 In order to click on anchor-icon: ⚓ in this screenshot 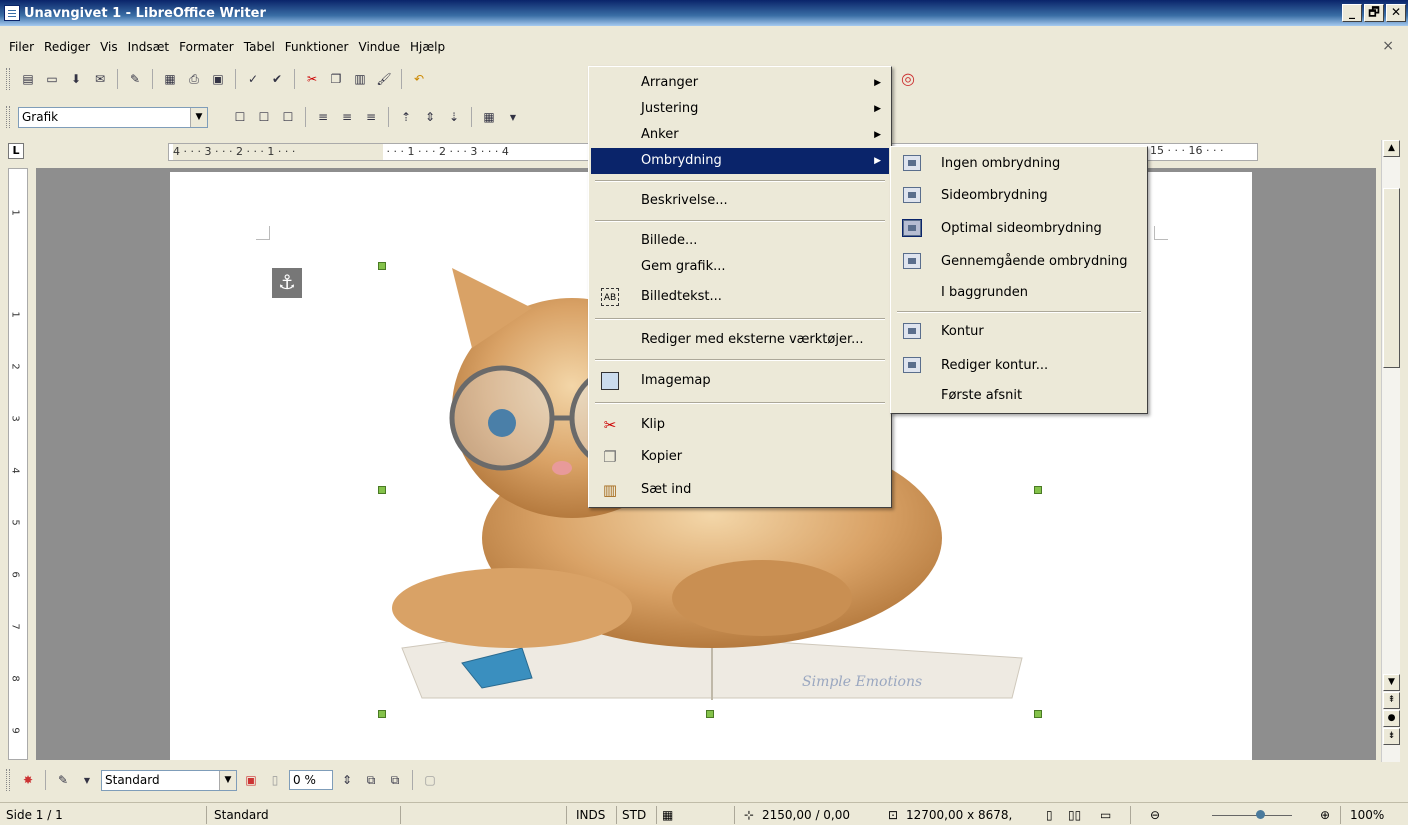, I will do `click(287, 283)`.